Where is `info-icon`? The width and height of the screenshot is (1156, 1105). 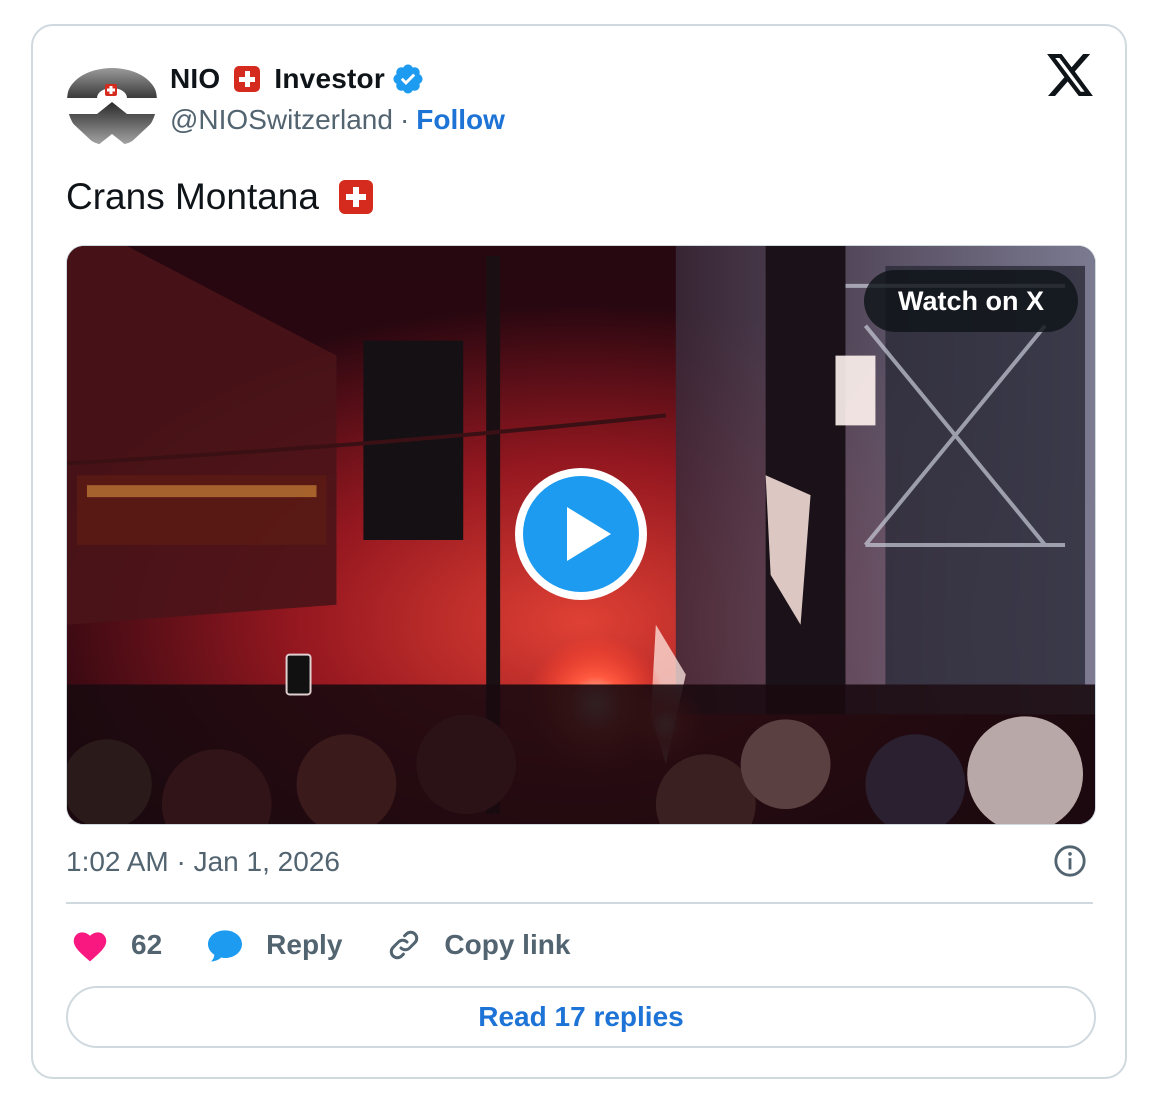
info-icon is located at coordinates (1070, 861).